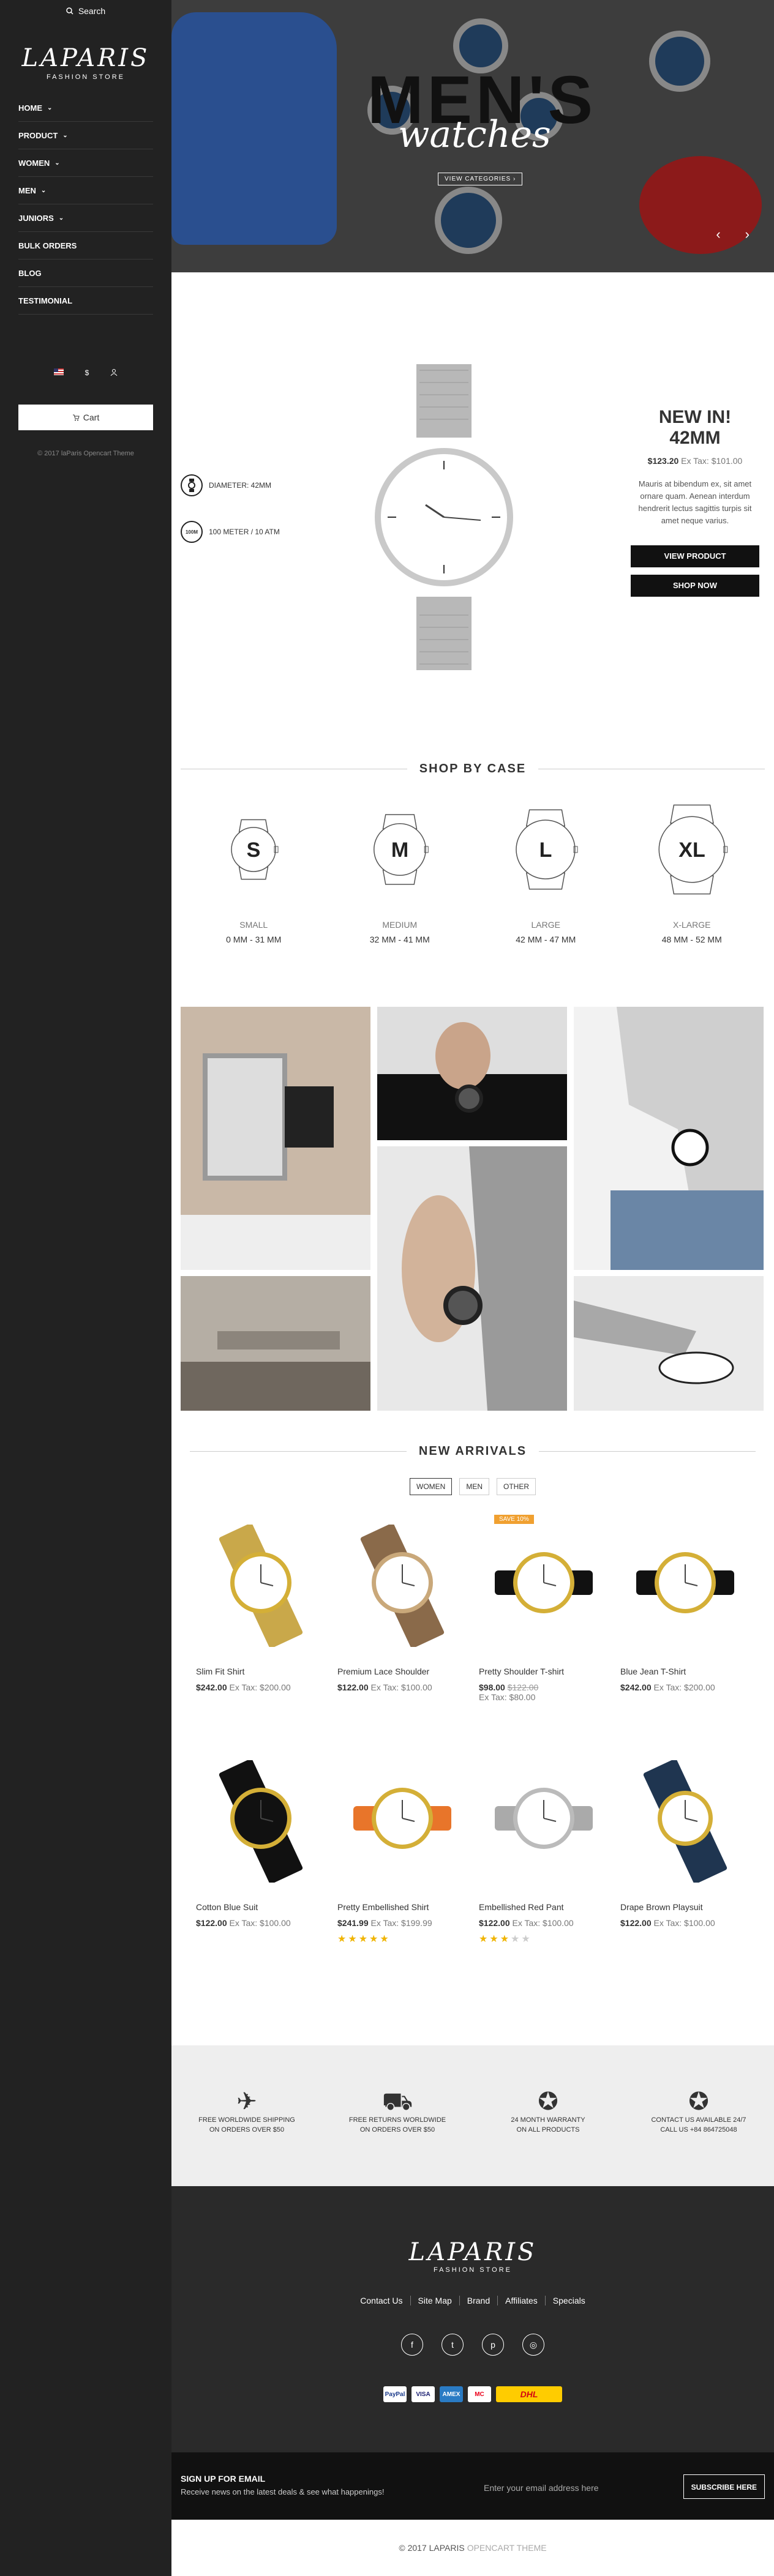  Describe the element at coordinates (493, 2345) in the screenshot. I see `pinterest-icon: p` at that location.